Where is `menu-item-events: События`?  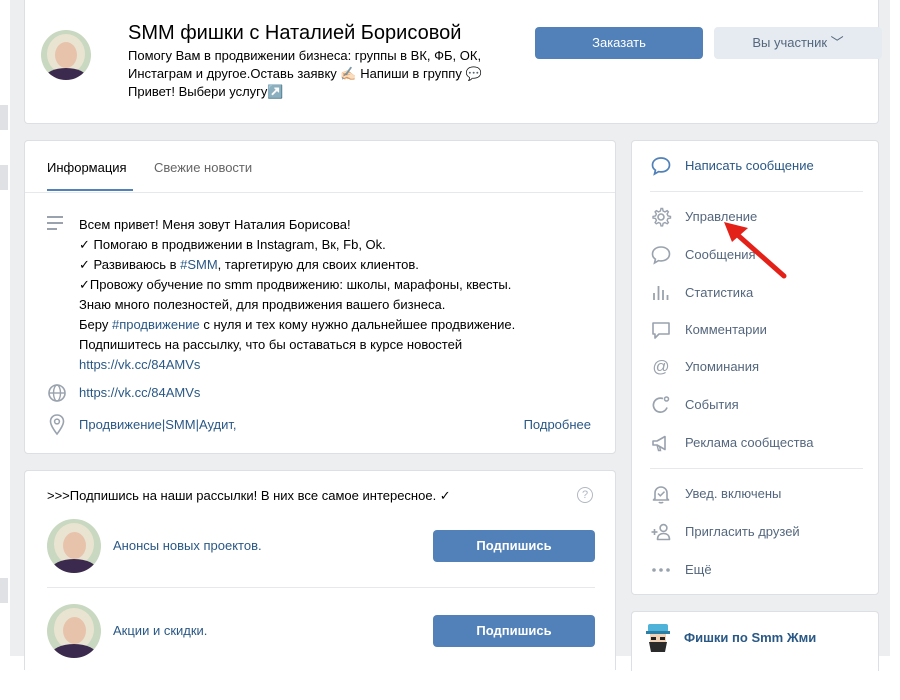
menu-item-events: События is located at coordinates (757, 406).